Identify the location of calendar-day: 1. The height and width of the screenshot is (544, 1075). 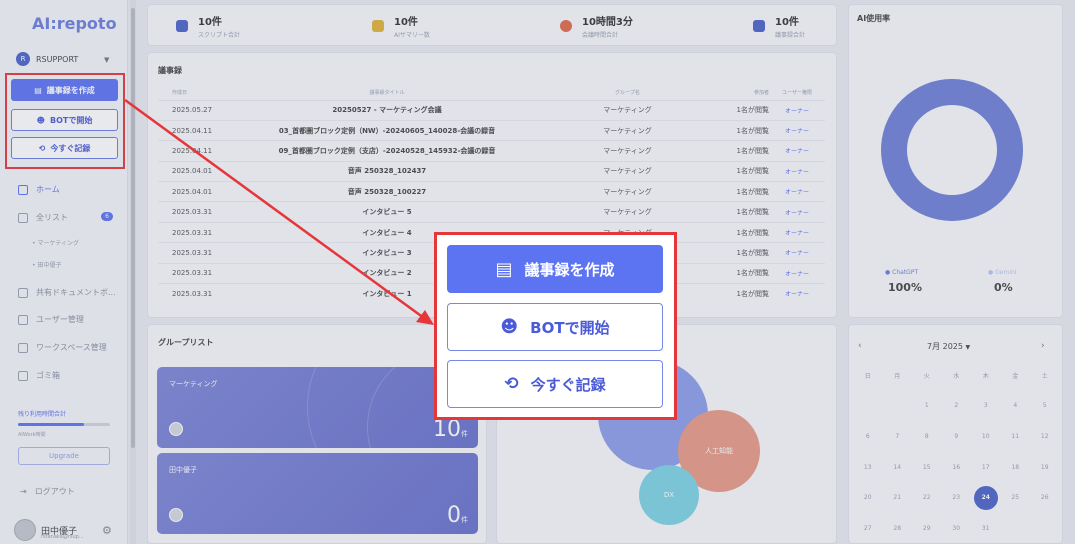
(927, 406).